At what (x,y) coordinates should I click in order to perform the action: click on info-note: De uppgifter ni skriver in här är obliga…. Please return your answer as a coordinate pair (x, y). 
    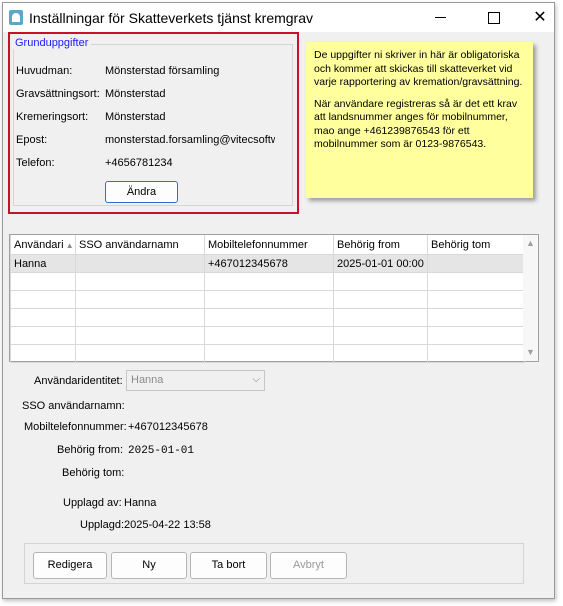
    Looking at the image, I should click on (419, 120).